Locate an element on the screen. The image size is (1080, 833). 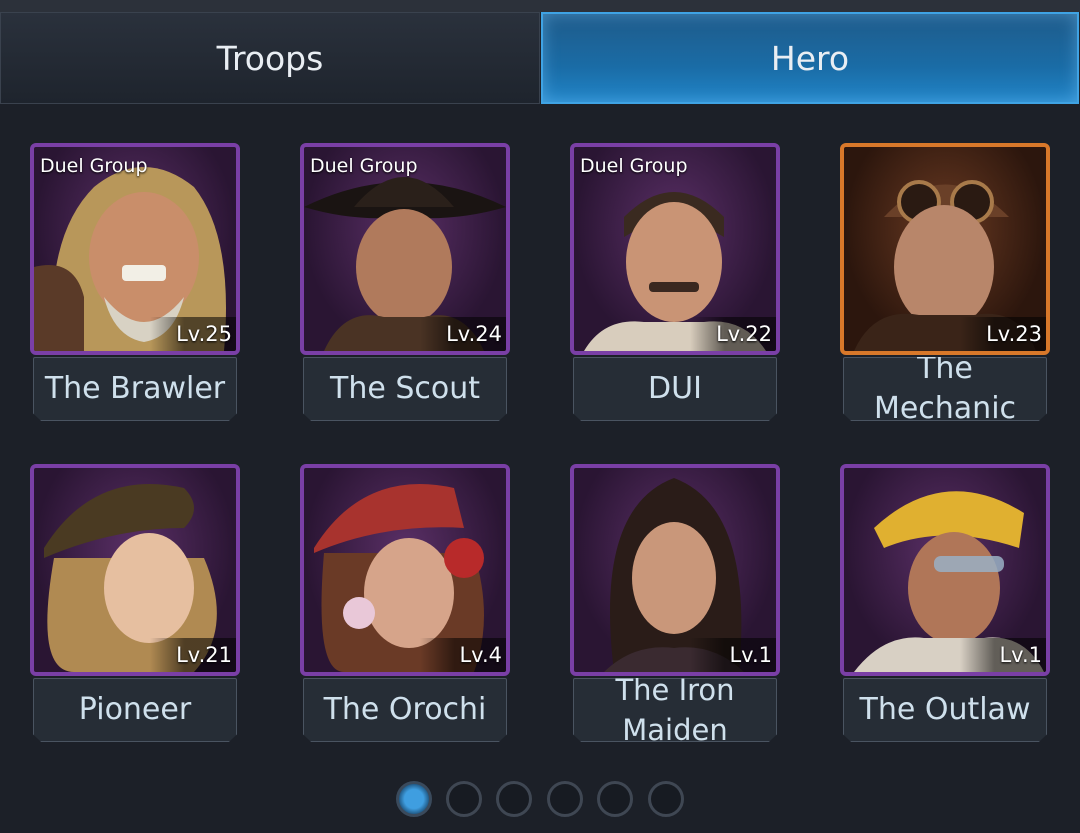
hero-name: The Orochi is located at coordinates (405, 710).